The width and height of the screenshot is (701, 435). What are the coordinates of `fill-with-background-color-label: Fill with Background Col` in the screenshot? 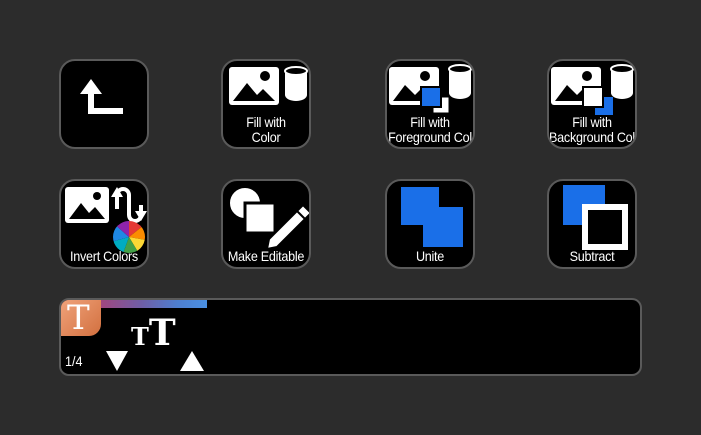 It's located at (592, 129).